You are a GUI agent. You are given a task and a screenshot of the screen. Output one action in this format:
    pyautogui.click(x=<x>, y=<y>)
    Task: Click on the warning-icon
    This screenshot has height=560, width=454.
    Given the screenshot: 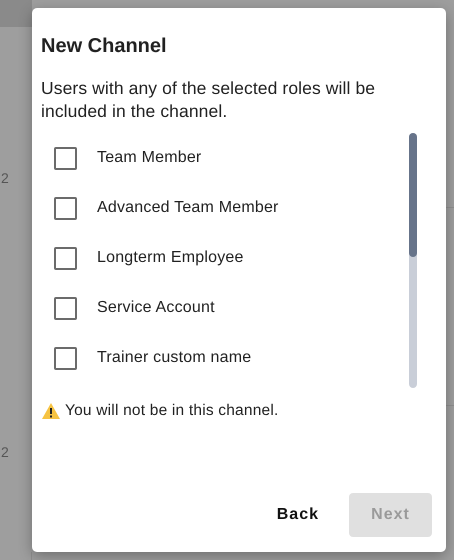 What is the action you would take?
    pyautogui.click(x=51, y=411)
    